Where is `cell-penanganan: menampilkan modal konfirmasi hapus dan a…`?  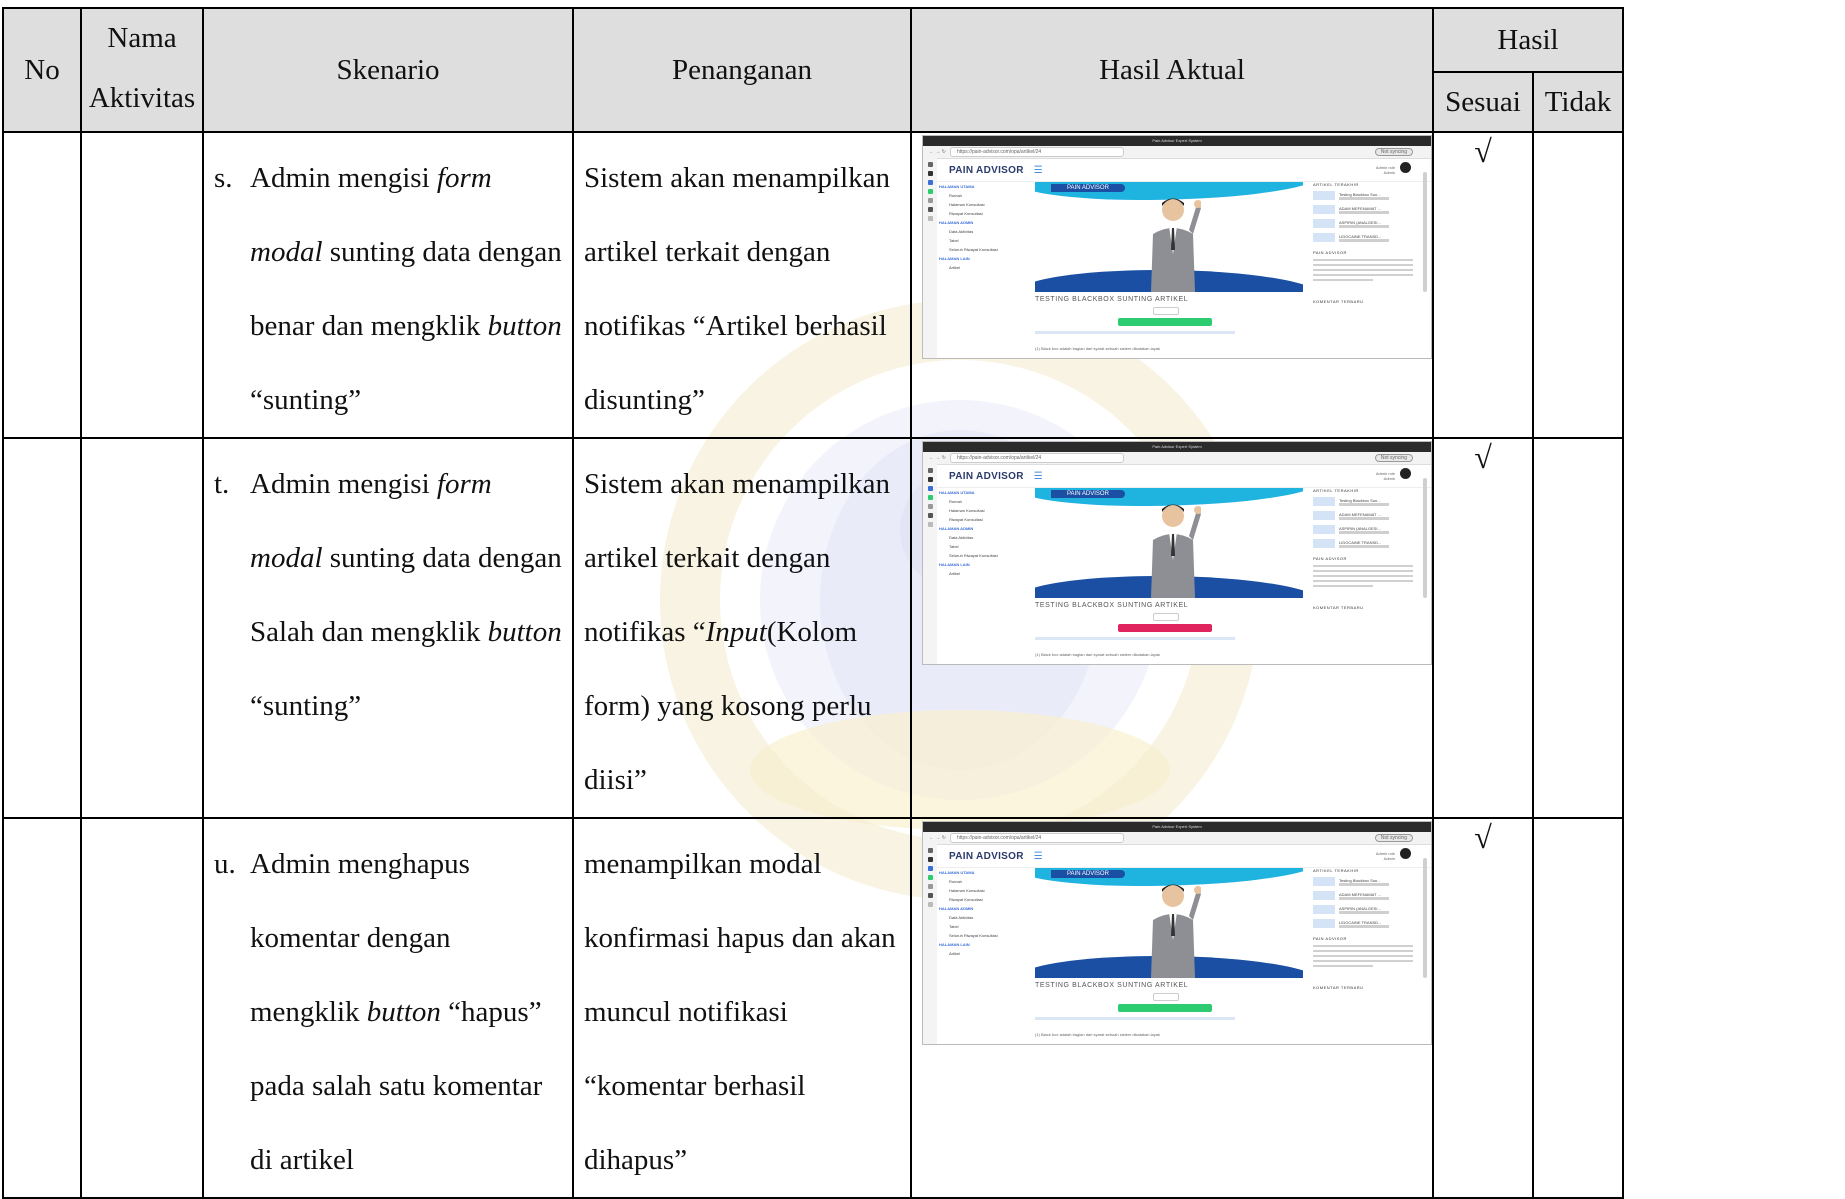
cell-penanganan: menampilkan modal konfirmasi hapus dan a… is located at coordinates (742, 1008).